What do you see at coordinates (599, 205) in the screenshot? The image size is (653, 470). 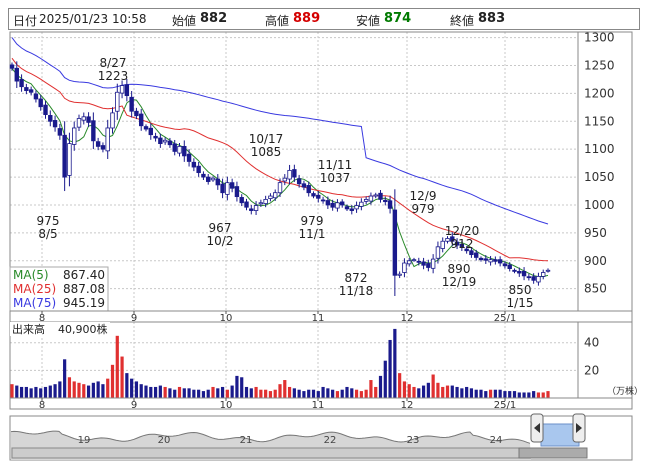 I see `price-tick-label: 1000` at bounding box center [599, 205].